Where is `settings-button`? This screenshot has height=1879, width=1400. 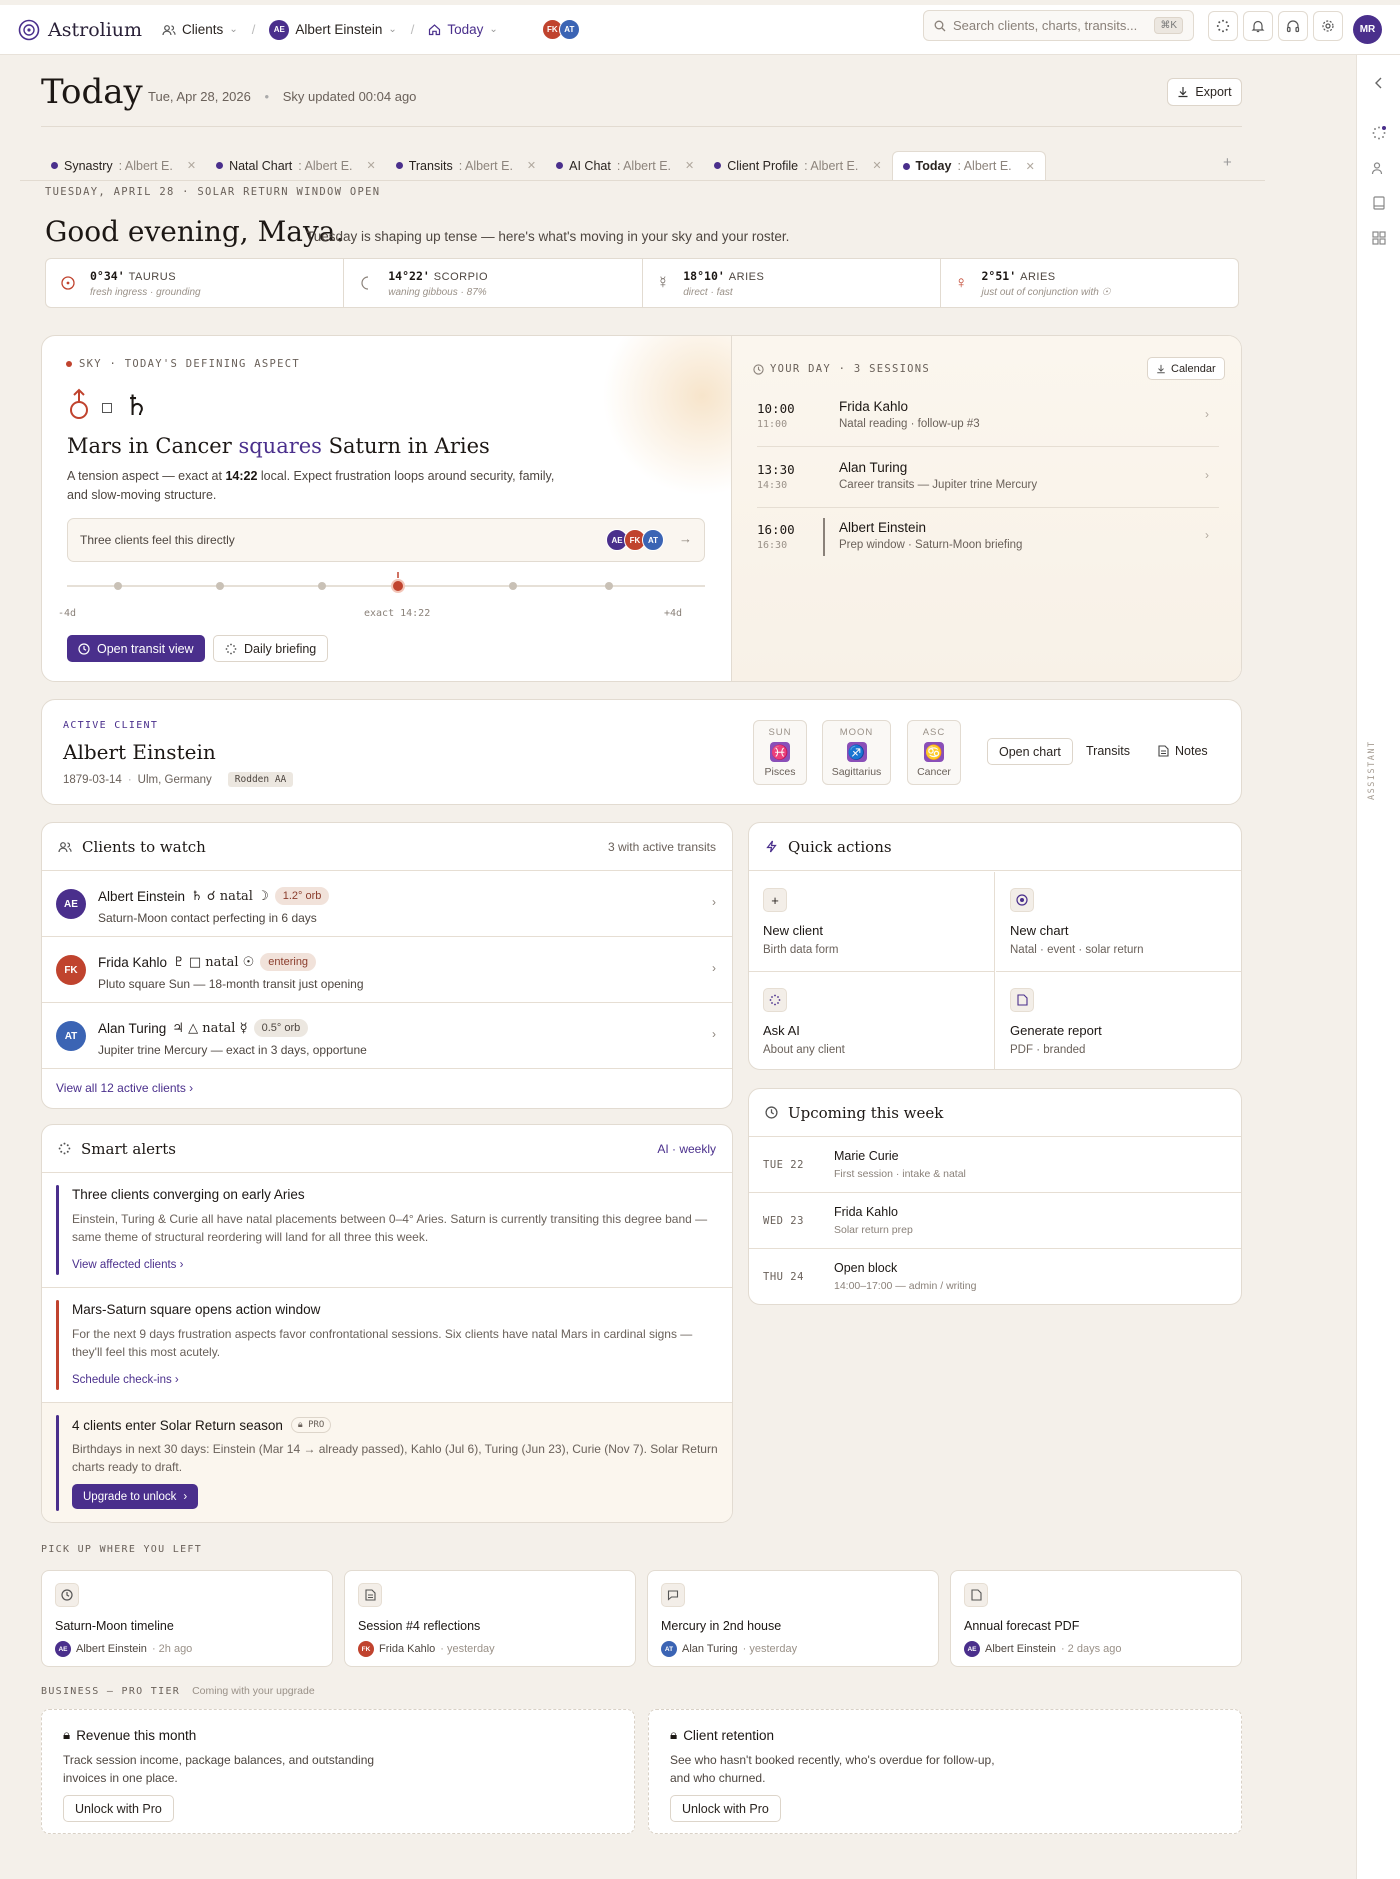 settings-button is located at coordinates (1328, 26).